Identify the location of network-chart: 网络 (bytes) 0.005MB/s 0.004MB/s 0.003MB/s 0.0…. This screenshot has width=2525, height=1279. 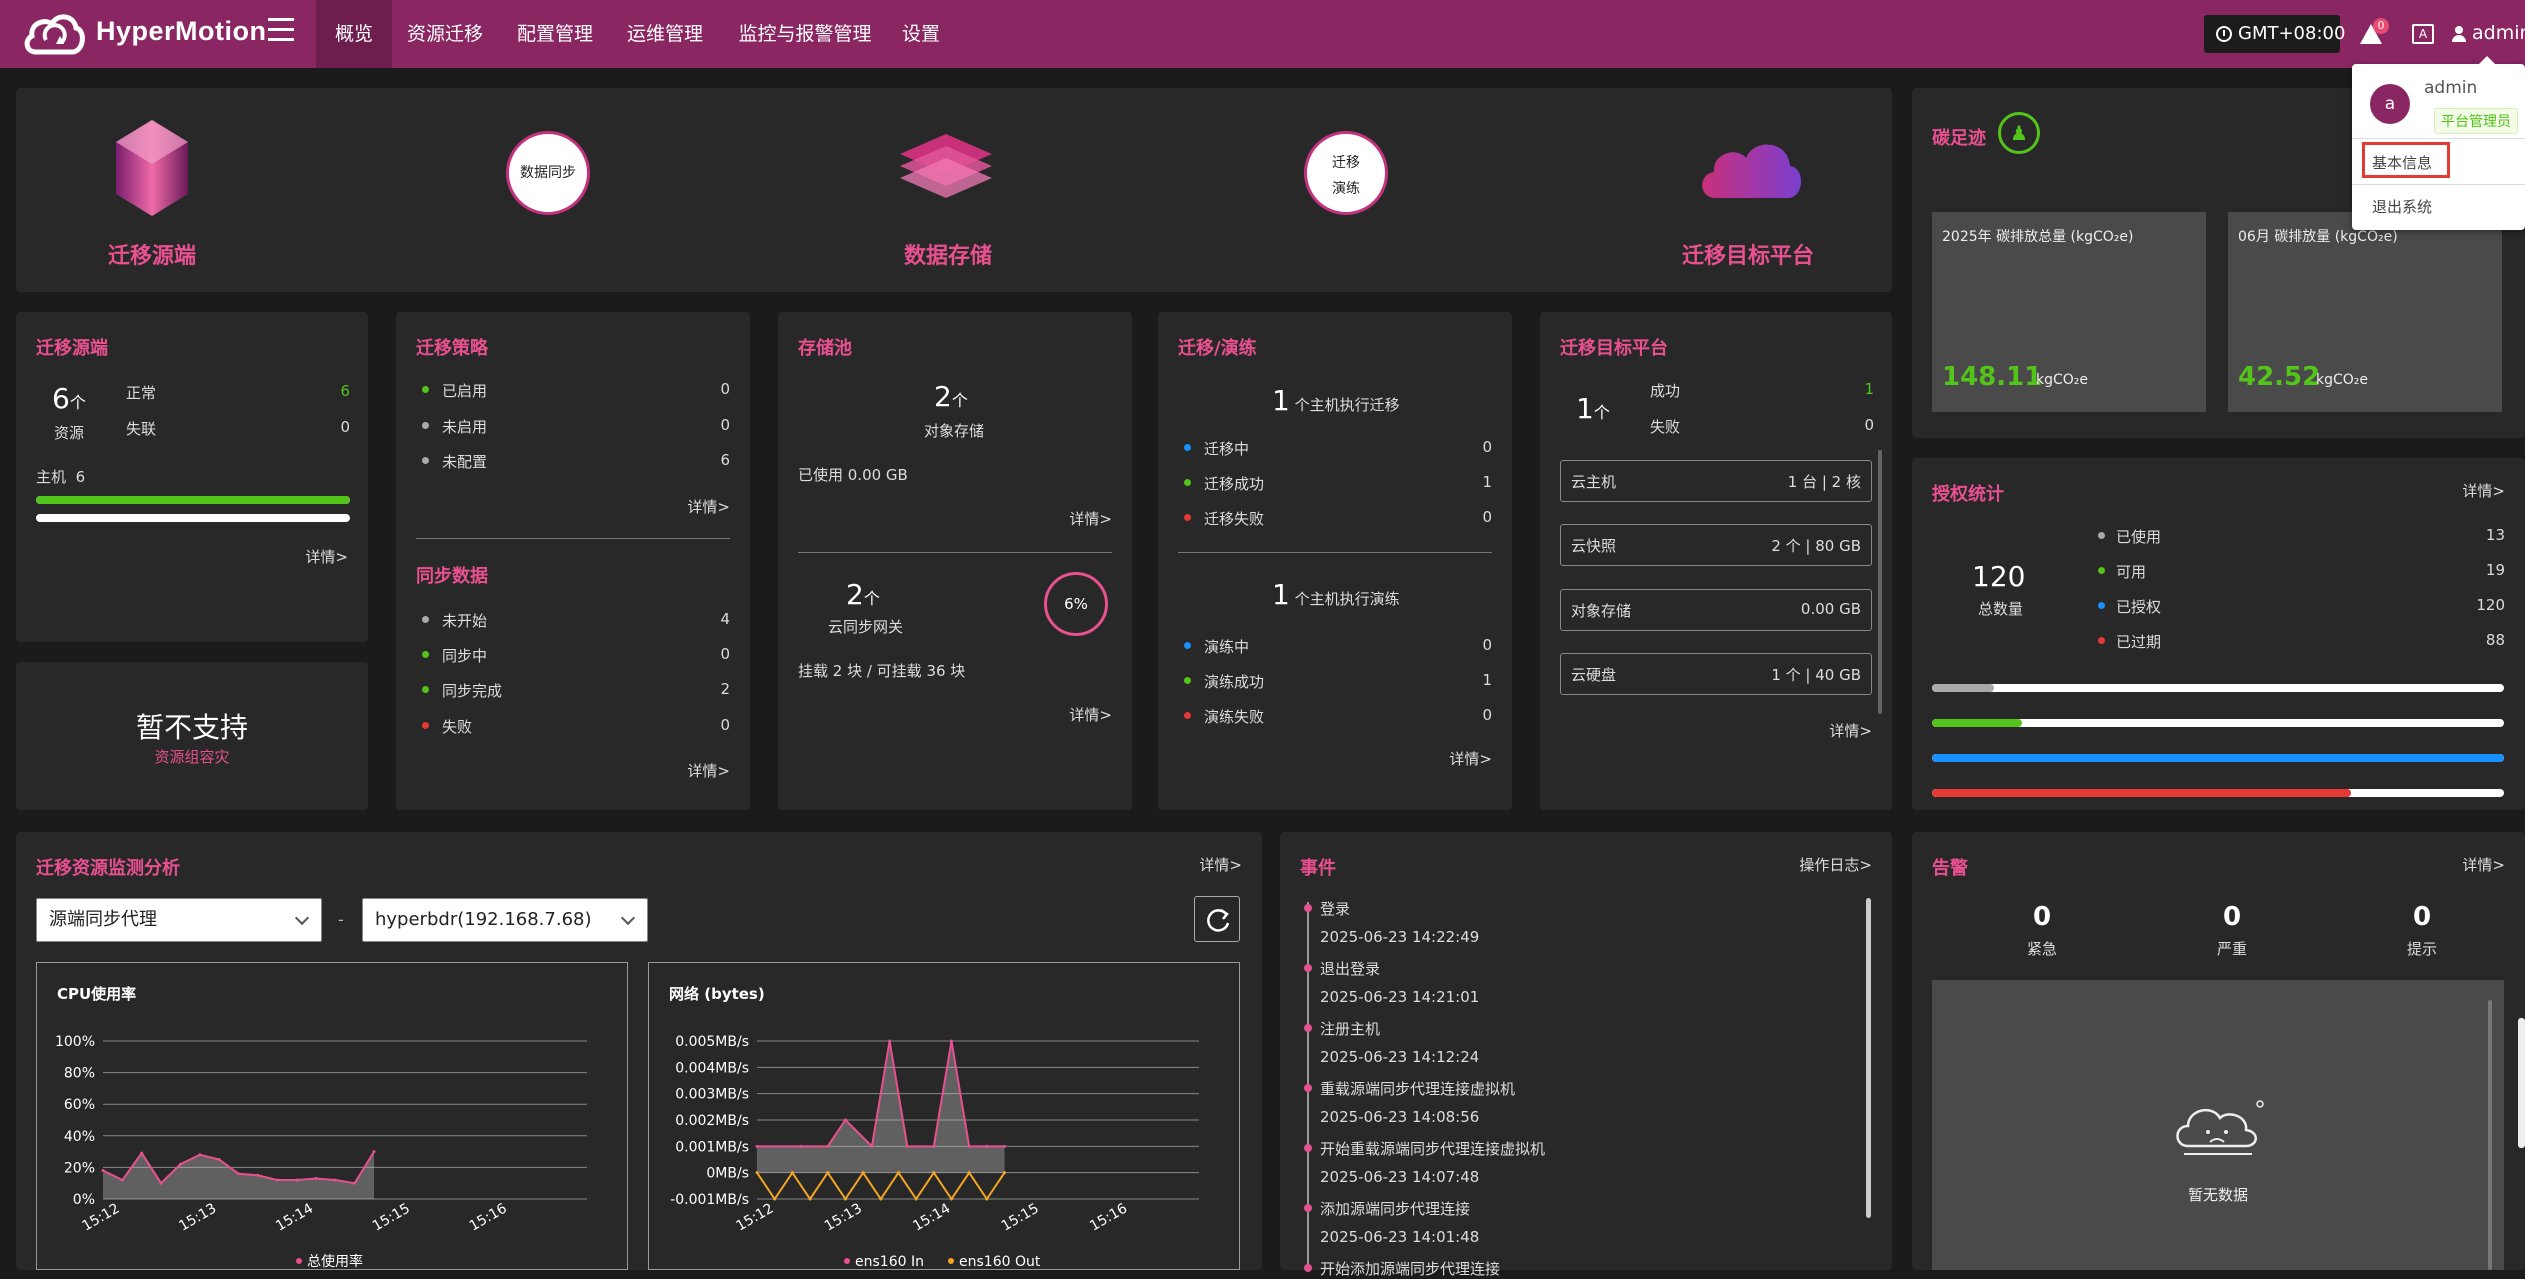
(934, 1127).